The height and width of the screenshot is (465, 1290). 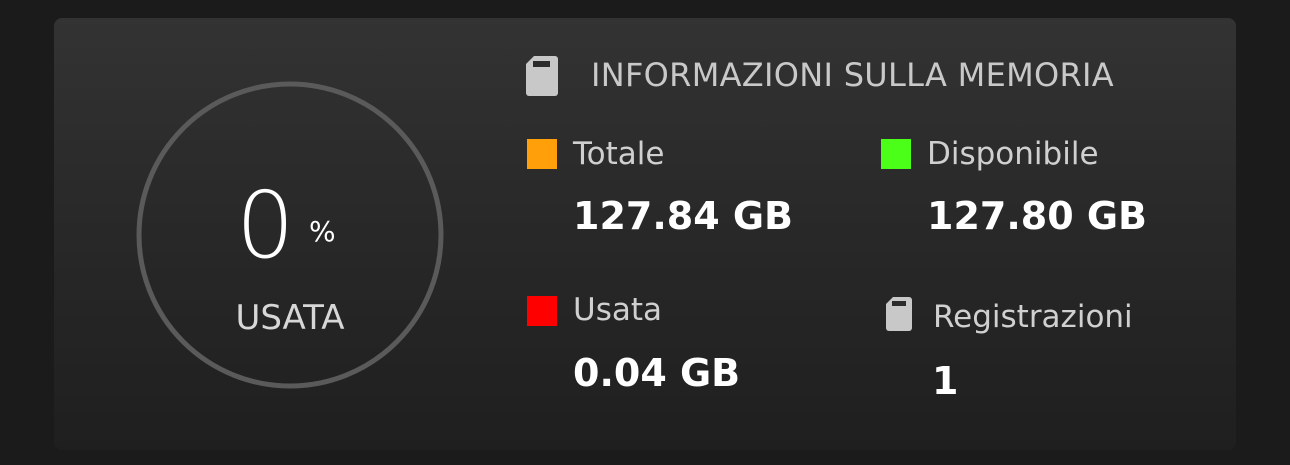 I want to click on used-label: Usata, so click(x=617, y=310).